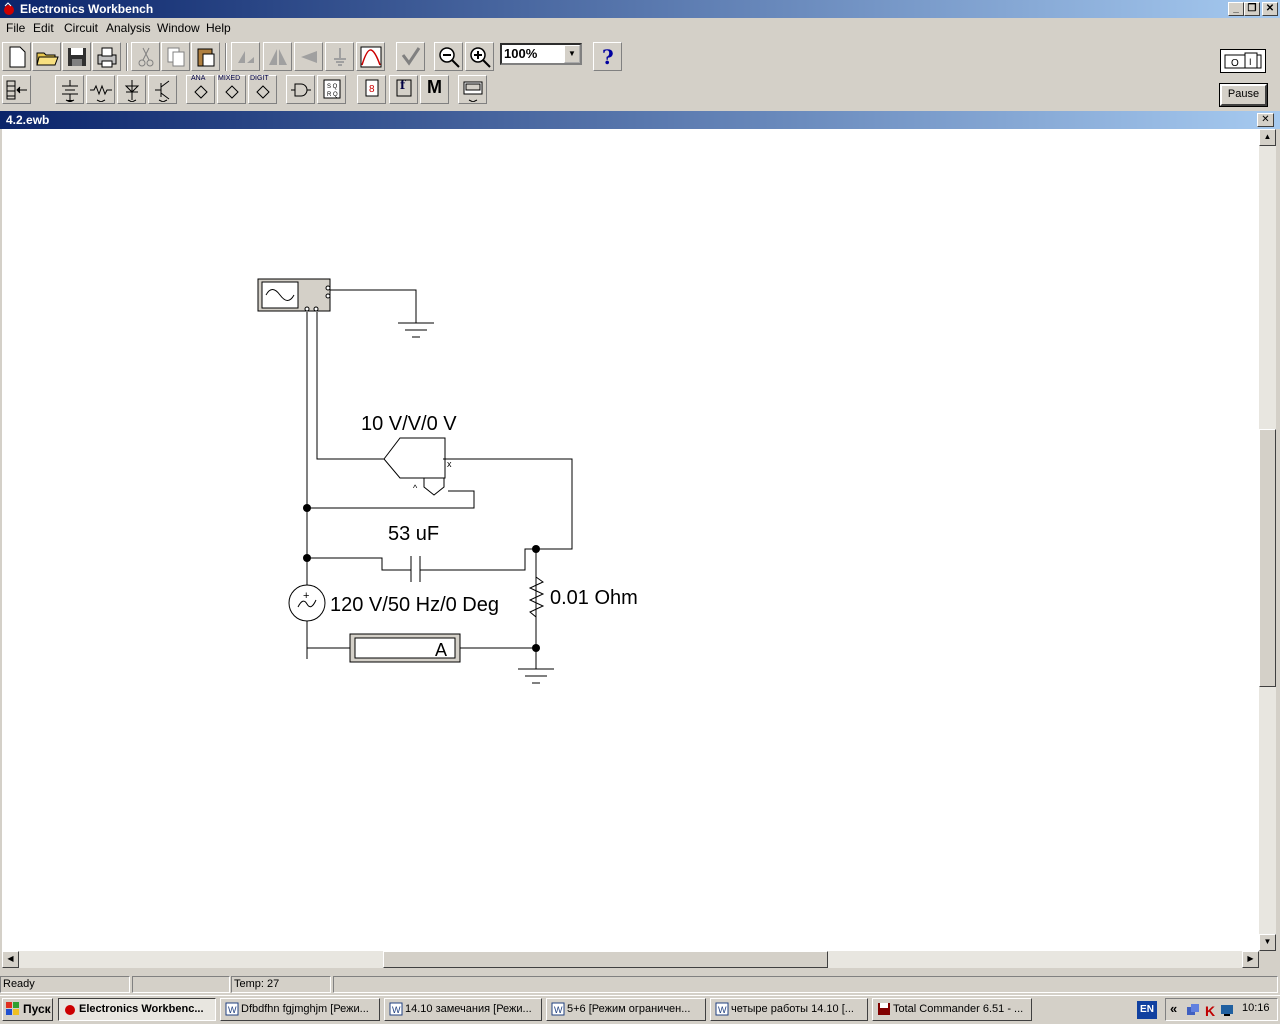 This screenshot has width=1280, height=1024. I want to click on horizontal-scrollbar: ◀ ▶, so click(630, 959).